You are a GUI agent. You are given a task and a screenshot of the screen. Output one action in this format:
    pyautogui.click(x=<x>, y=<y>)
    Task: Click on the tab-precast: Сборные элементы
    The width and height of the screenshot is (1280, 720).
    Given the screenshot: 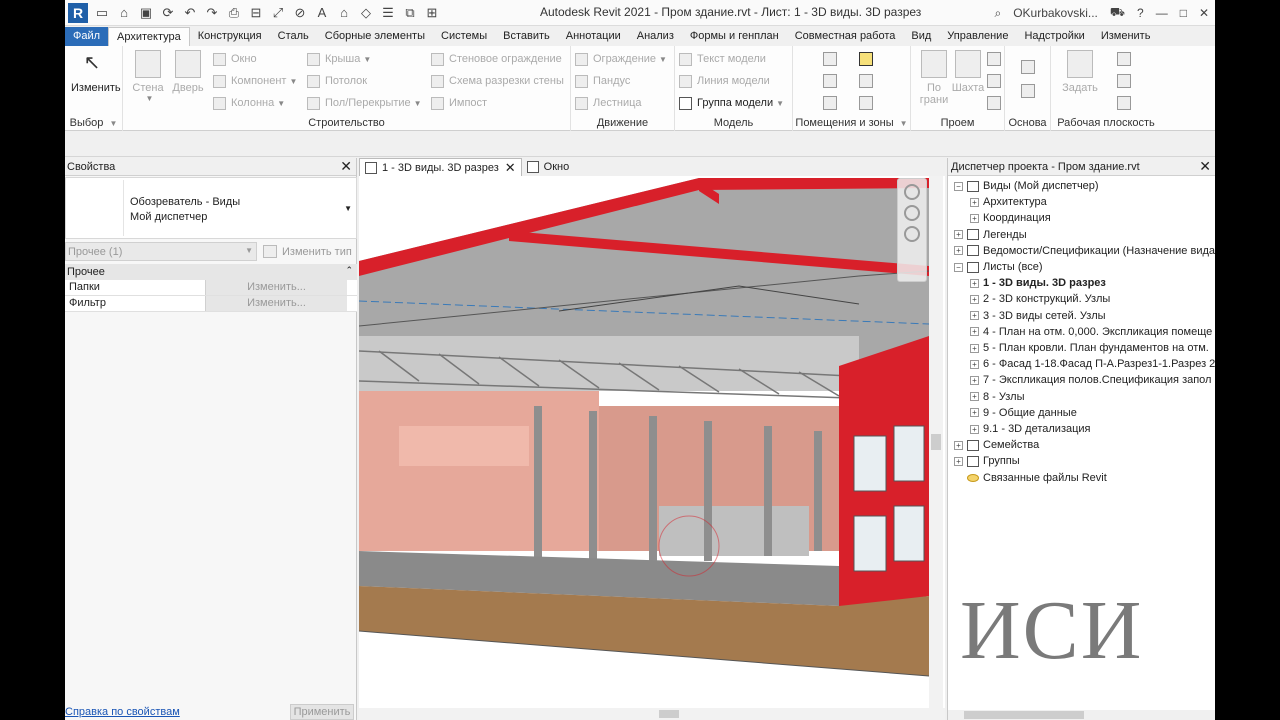 What is the action you would take?
    pyautogui.click(x=375, y=36)
    